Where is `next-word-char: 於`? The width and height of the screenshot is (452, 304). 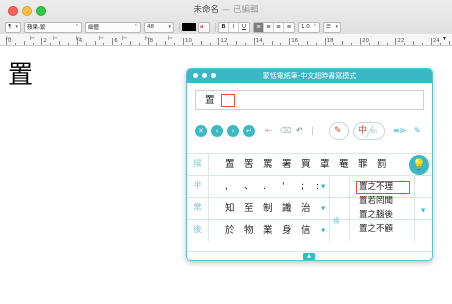 next-word-char: 於 is located at coordinates (230, 230).